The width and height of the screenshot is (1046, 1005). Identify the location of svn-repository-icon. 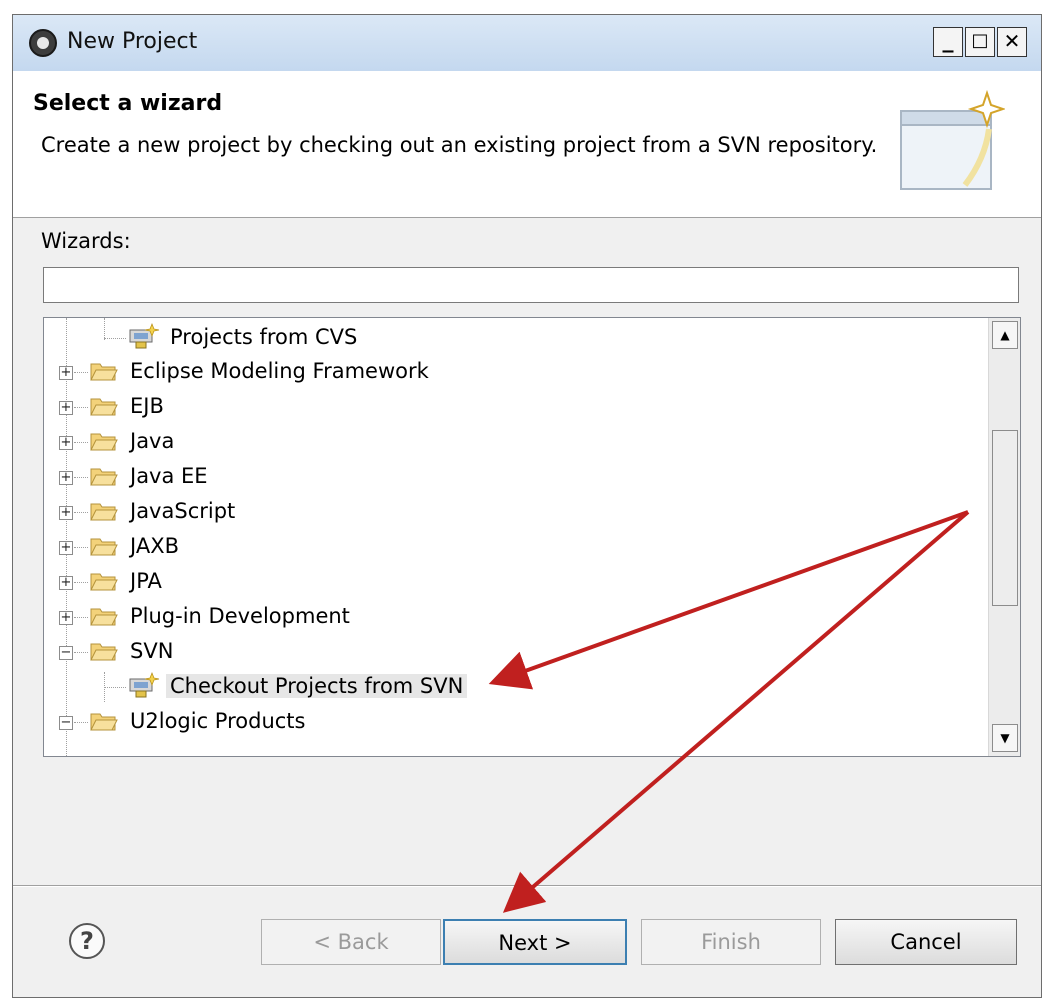
(144, 685).